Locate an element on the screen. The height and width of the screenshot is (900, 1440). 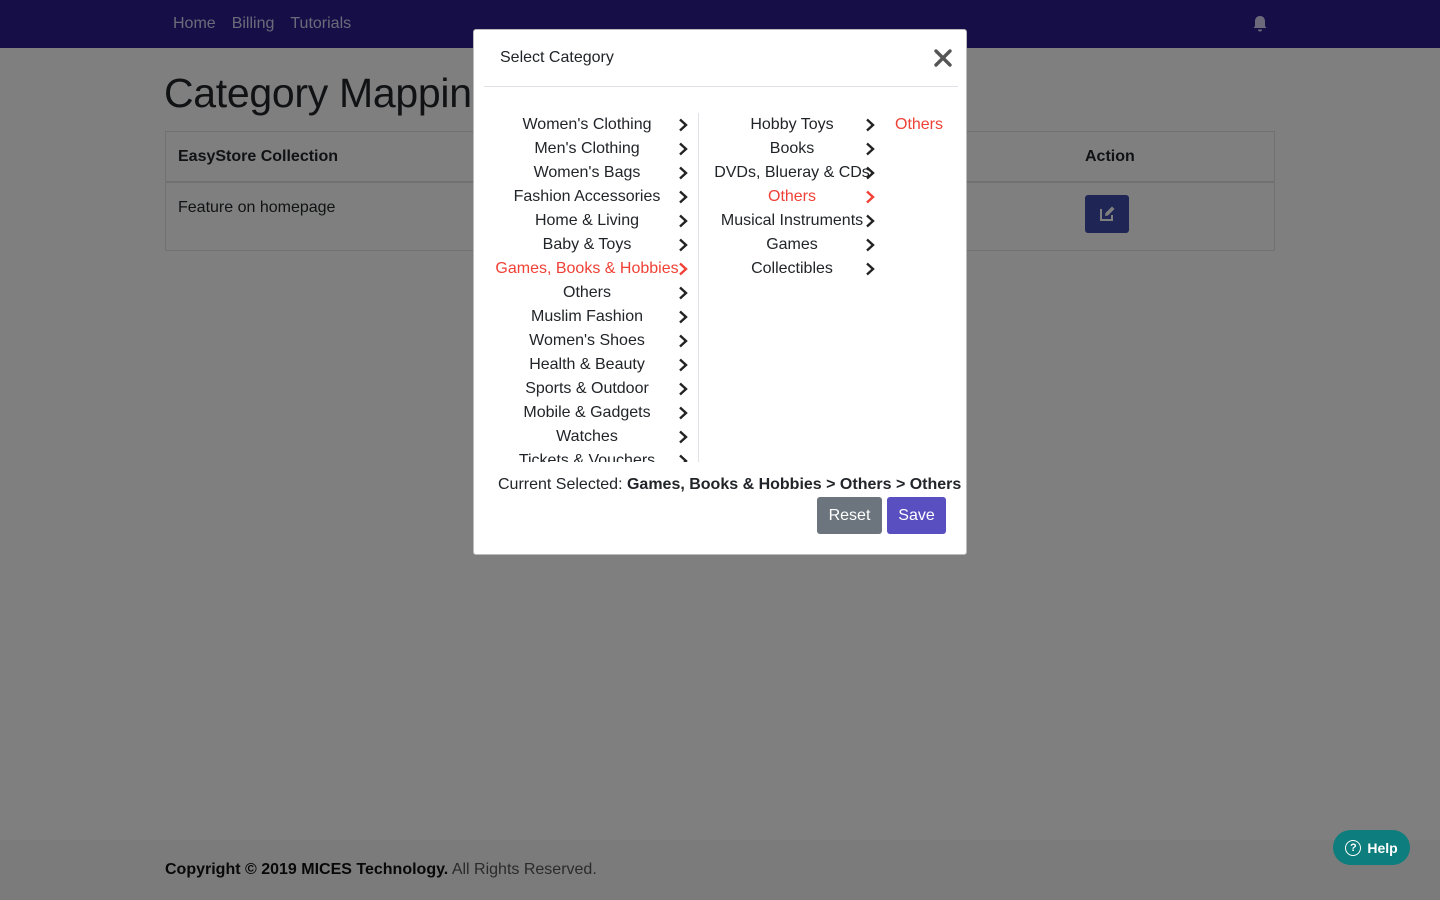
current-selected-value: Games, Books & Hobbies > Others > Others is located at coordinates (794, 484).